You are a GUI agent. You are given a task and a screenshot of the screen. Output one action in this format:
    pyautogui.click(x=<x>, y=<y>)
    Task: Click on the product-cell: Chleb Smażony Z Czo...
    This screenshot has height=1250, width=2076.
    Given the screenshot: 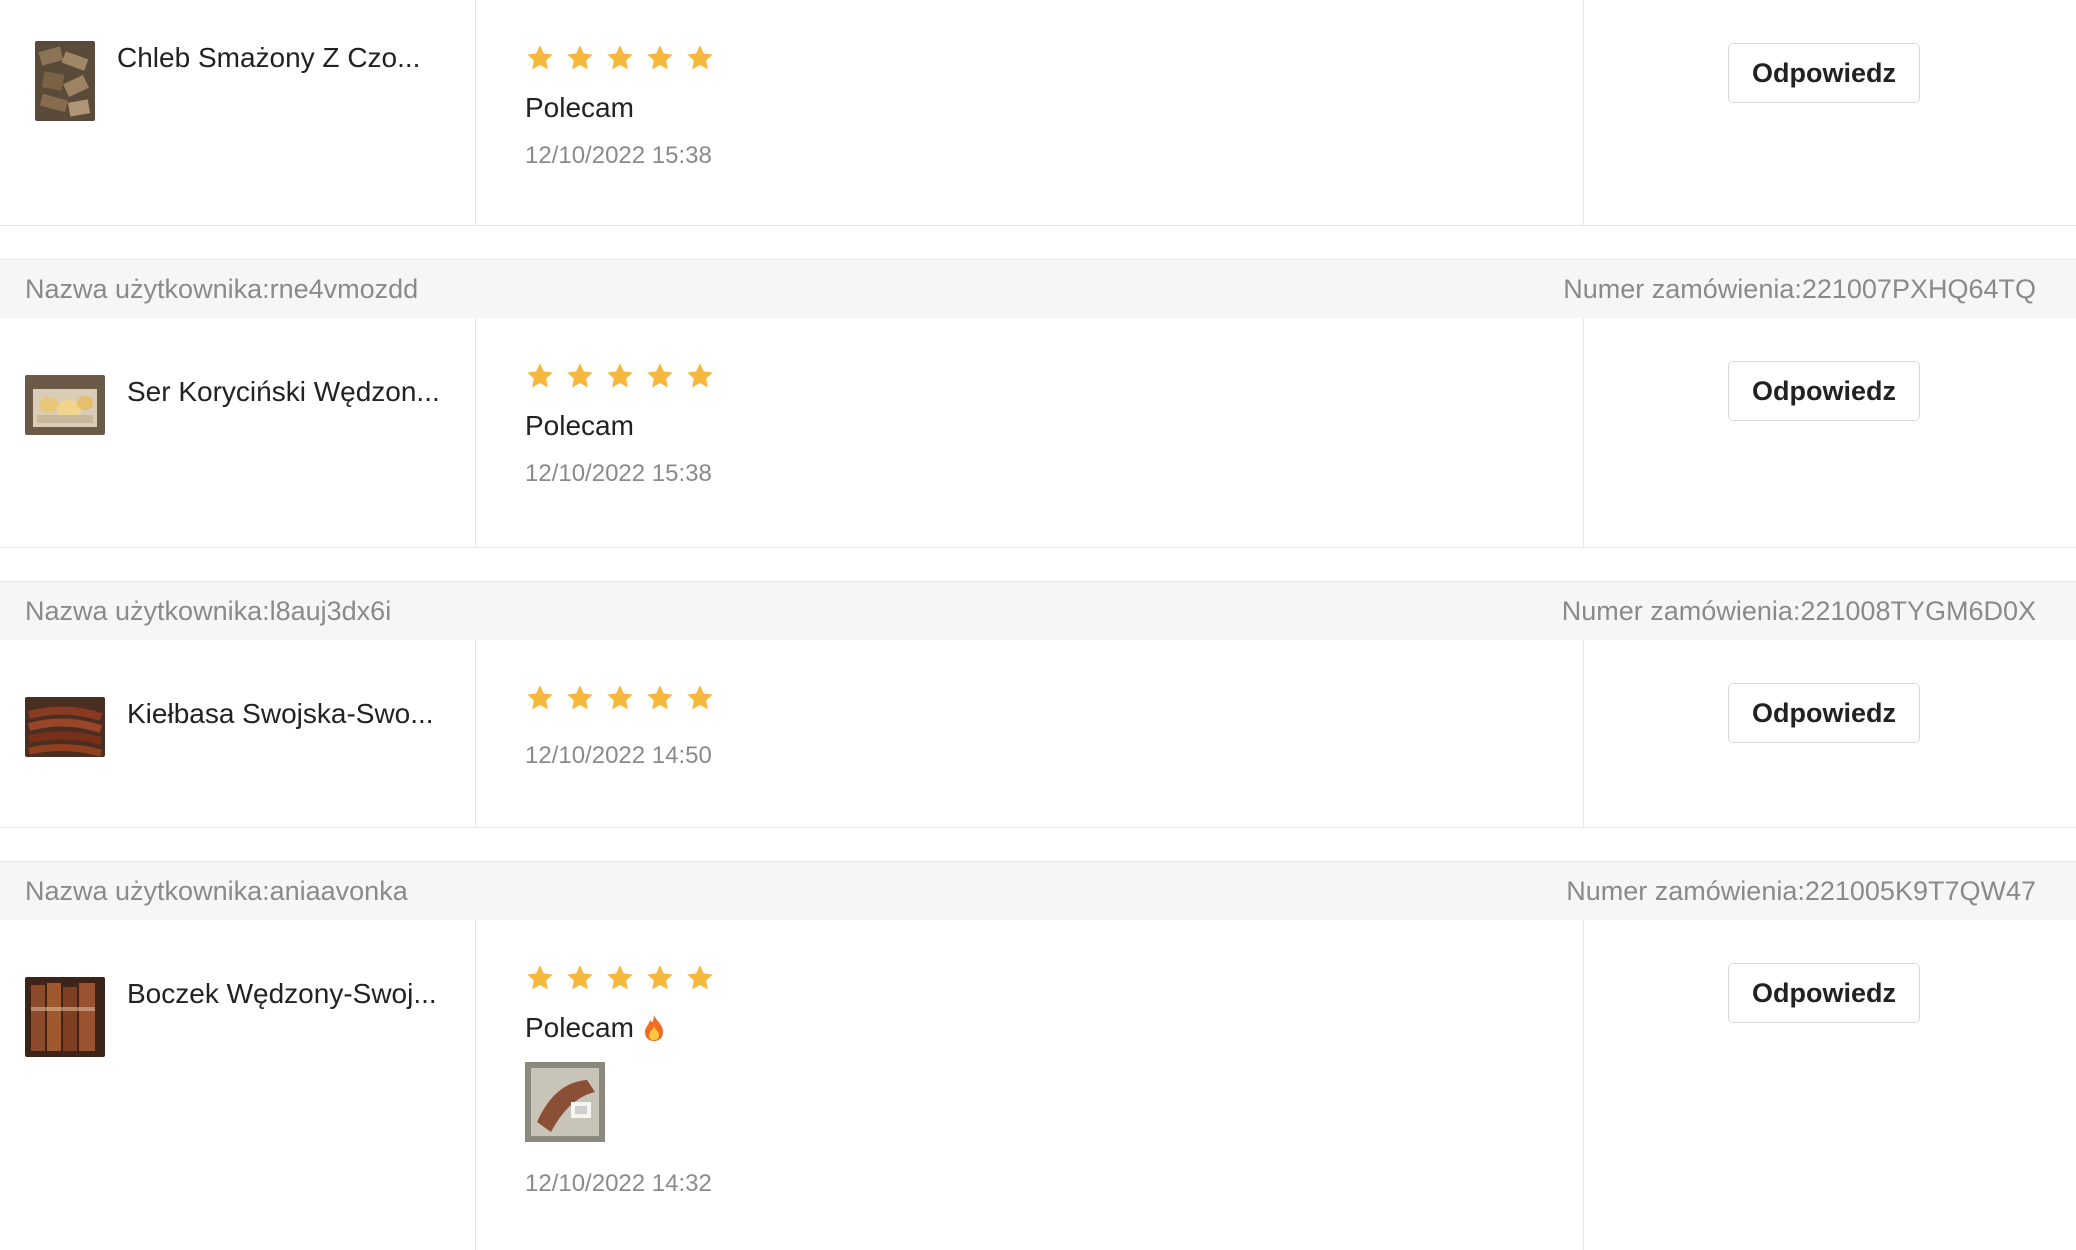 What is the action you would take?
    pyautogui.click(x=238, y=112)
    